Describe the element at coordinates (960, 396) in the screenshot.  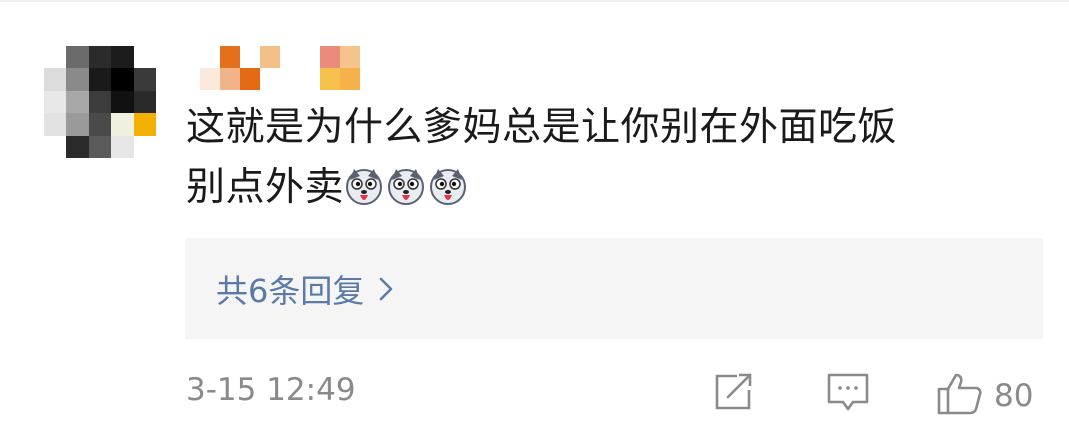
I see `thumbs-up-icon` at that location.